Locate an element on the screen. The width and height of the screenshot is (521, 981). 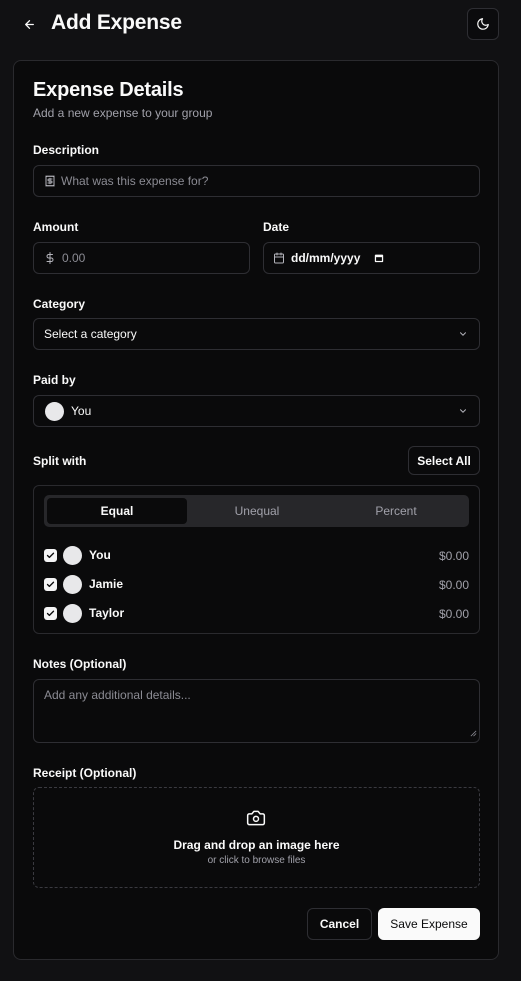
date-picker-icon is located at coordinates (379, 258).